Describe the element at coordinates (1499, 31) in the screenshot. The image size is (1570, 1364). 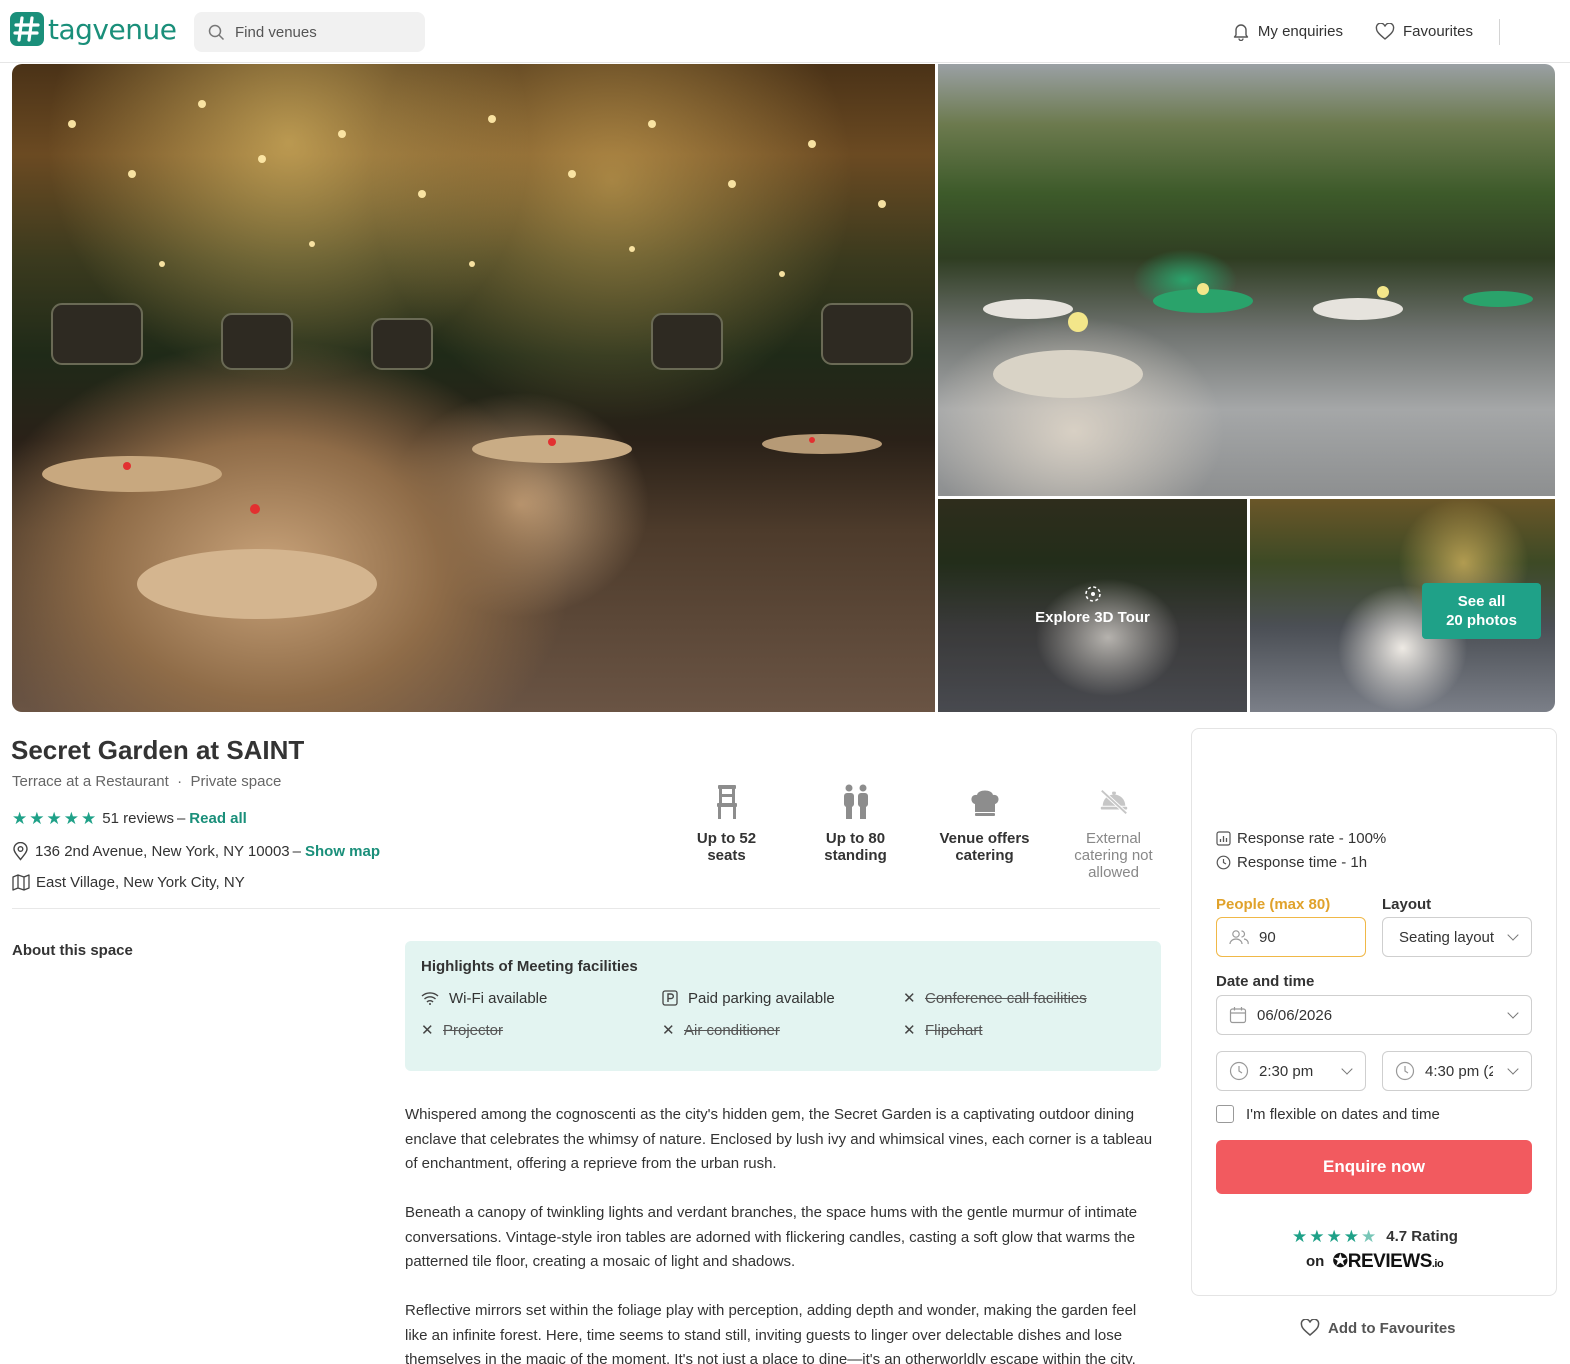
I see `header-divider` at that location.